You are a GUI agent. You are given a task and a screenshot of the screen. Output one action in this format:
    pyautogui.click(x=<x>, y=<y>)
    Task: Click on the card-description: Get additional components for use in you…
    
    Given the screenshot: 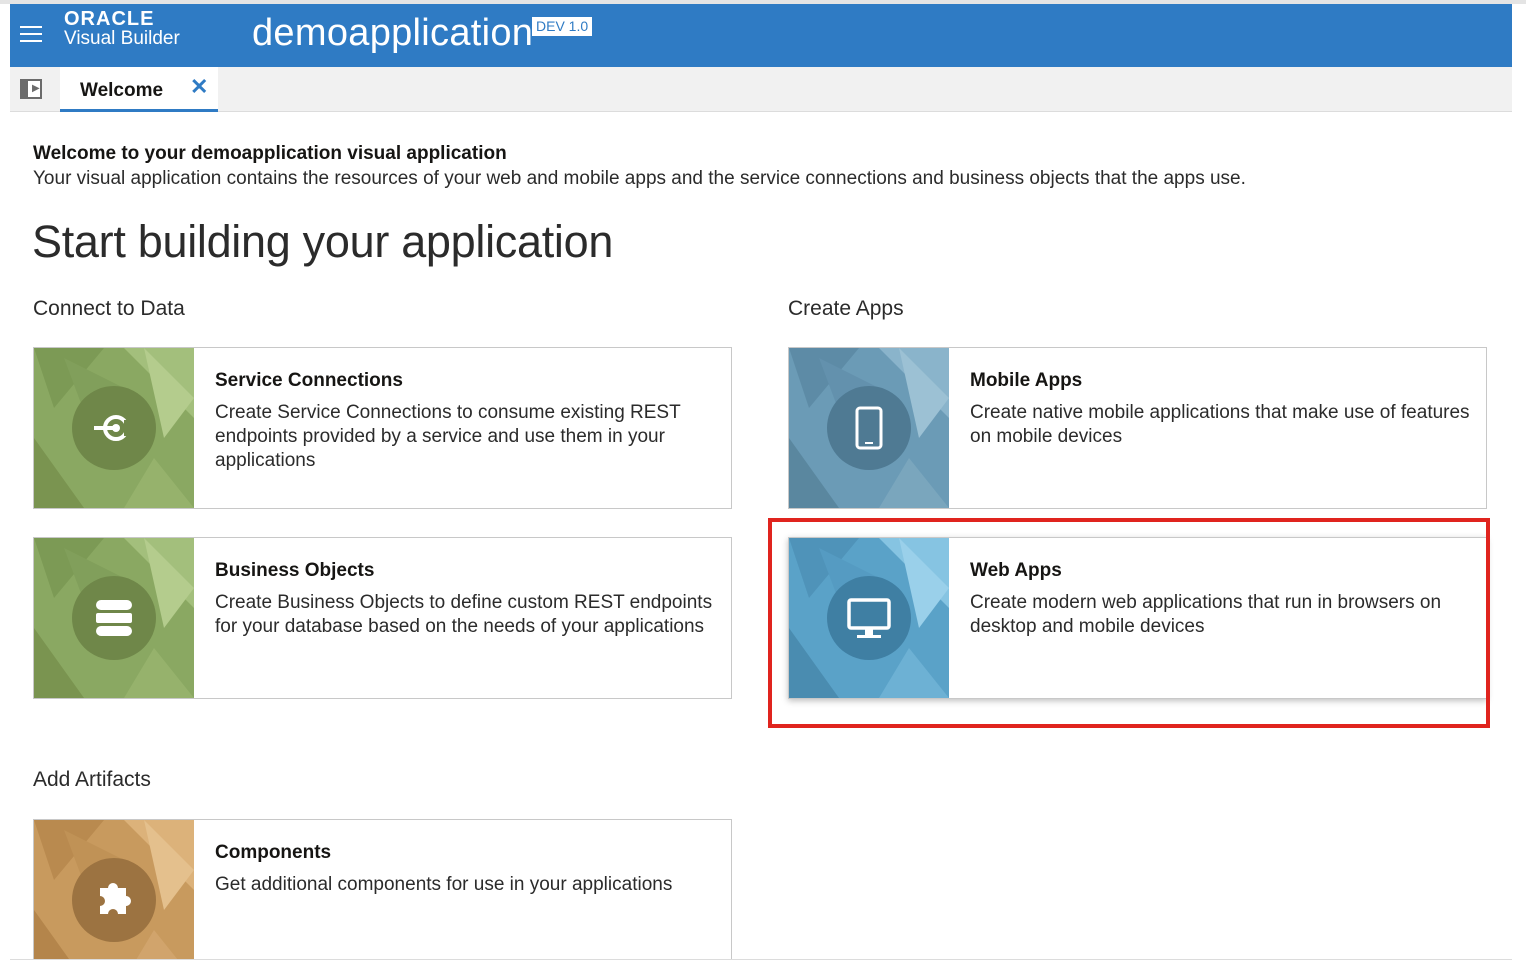 What is the action you would take?
    pyautogui.click(x=444, y=884)
    